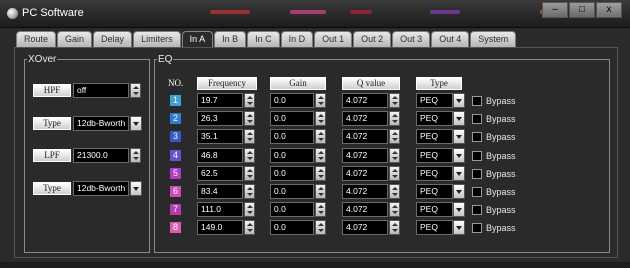  What do you see at coordinates (220, 173) in the screenshot?
I see `band-5-frequency-input: 62.5` at bounding box center [220, 173].